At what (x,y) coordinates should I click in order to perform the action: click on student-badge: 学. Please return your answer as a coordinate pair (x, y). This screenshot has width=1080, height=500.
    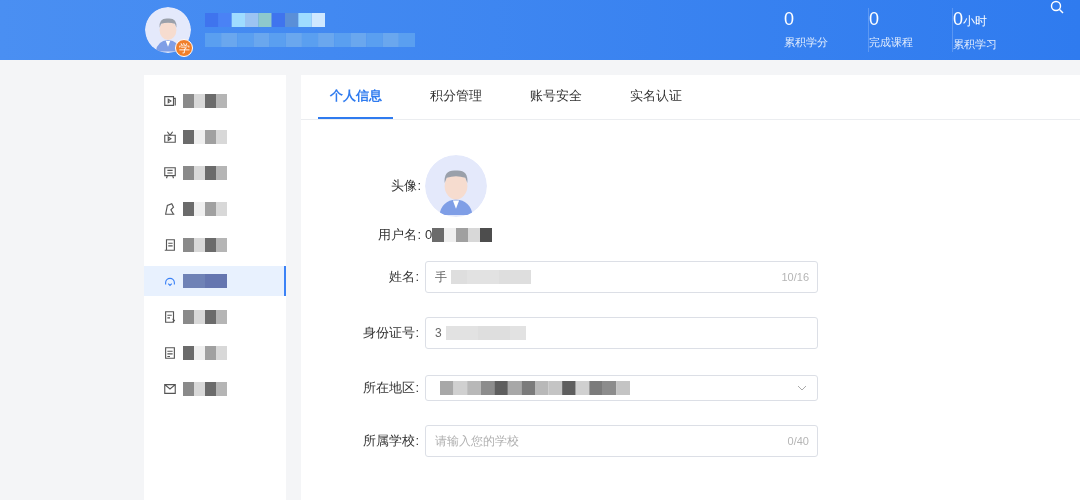
    Looking at the image, I should click on (184, 48).